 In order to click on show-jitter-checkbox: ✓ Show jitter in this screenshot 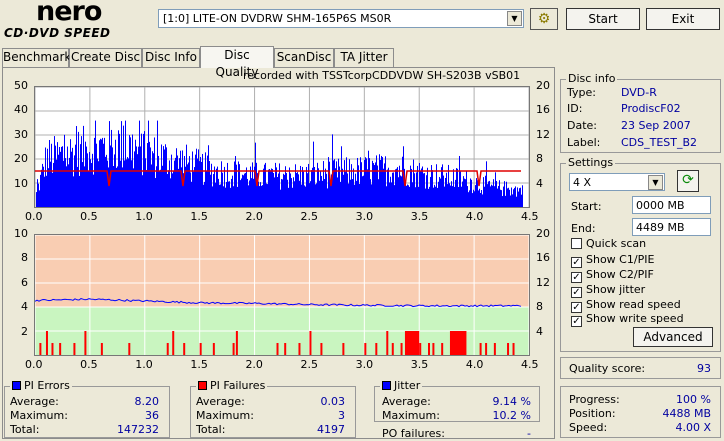, I will do `click(608, 290)`.